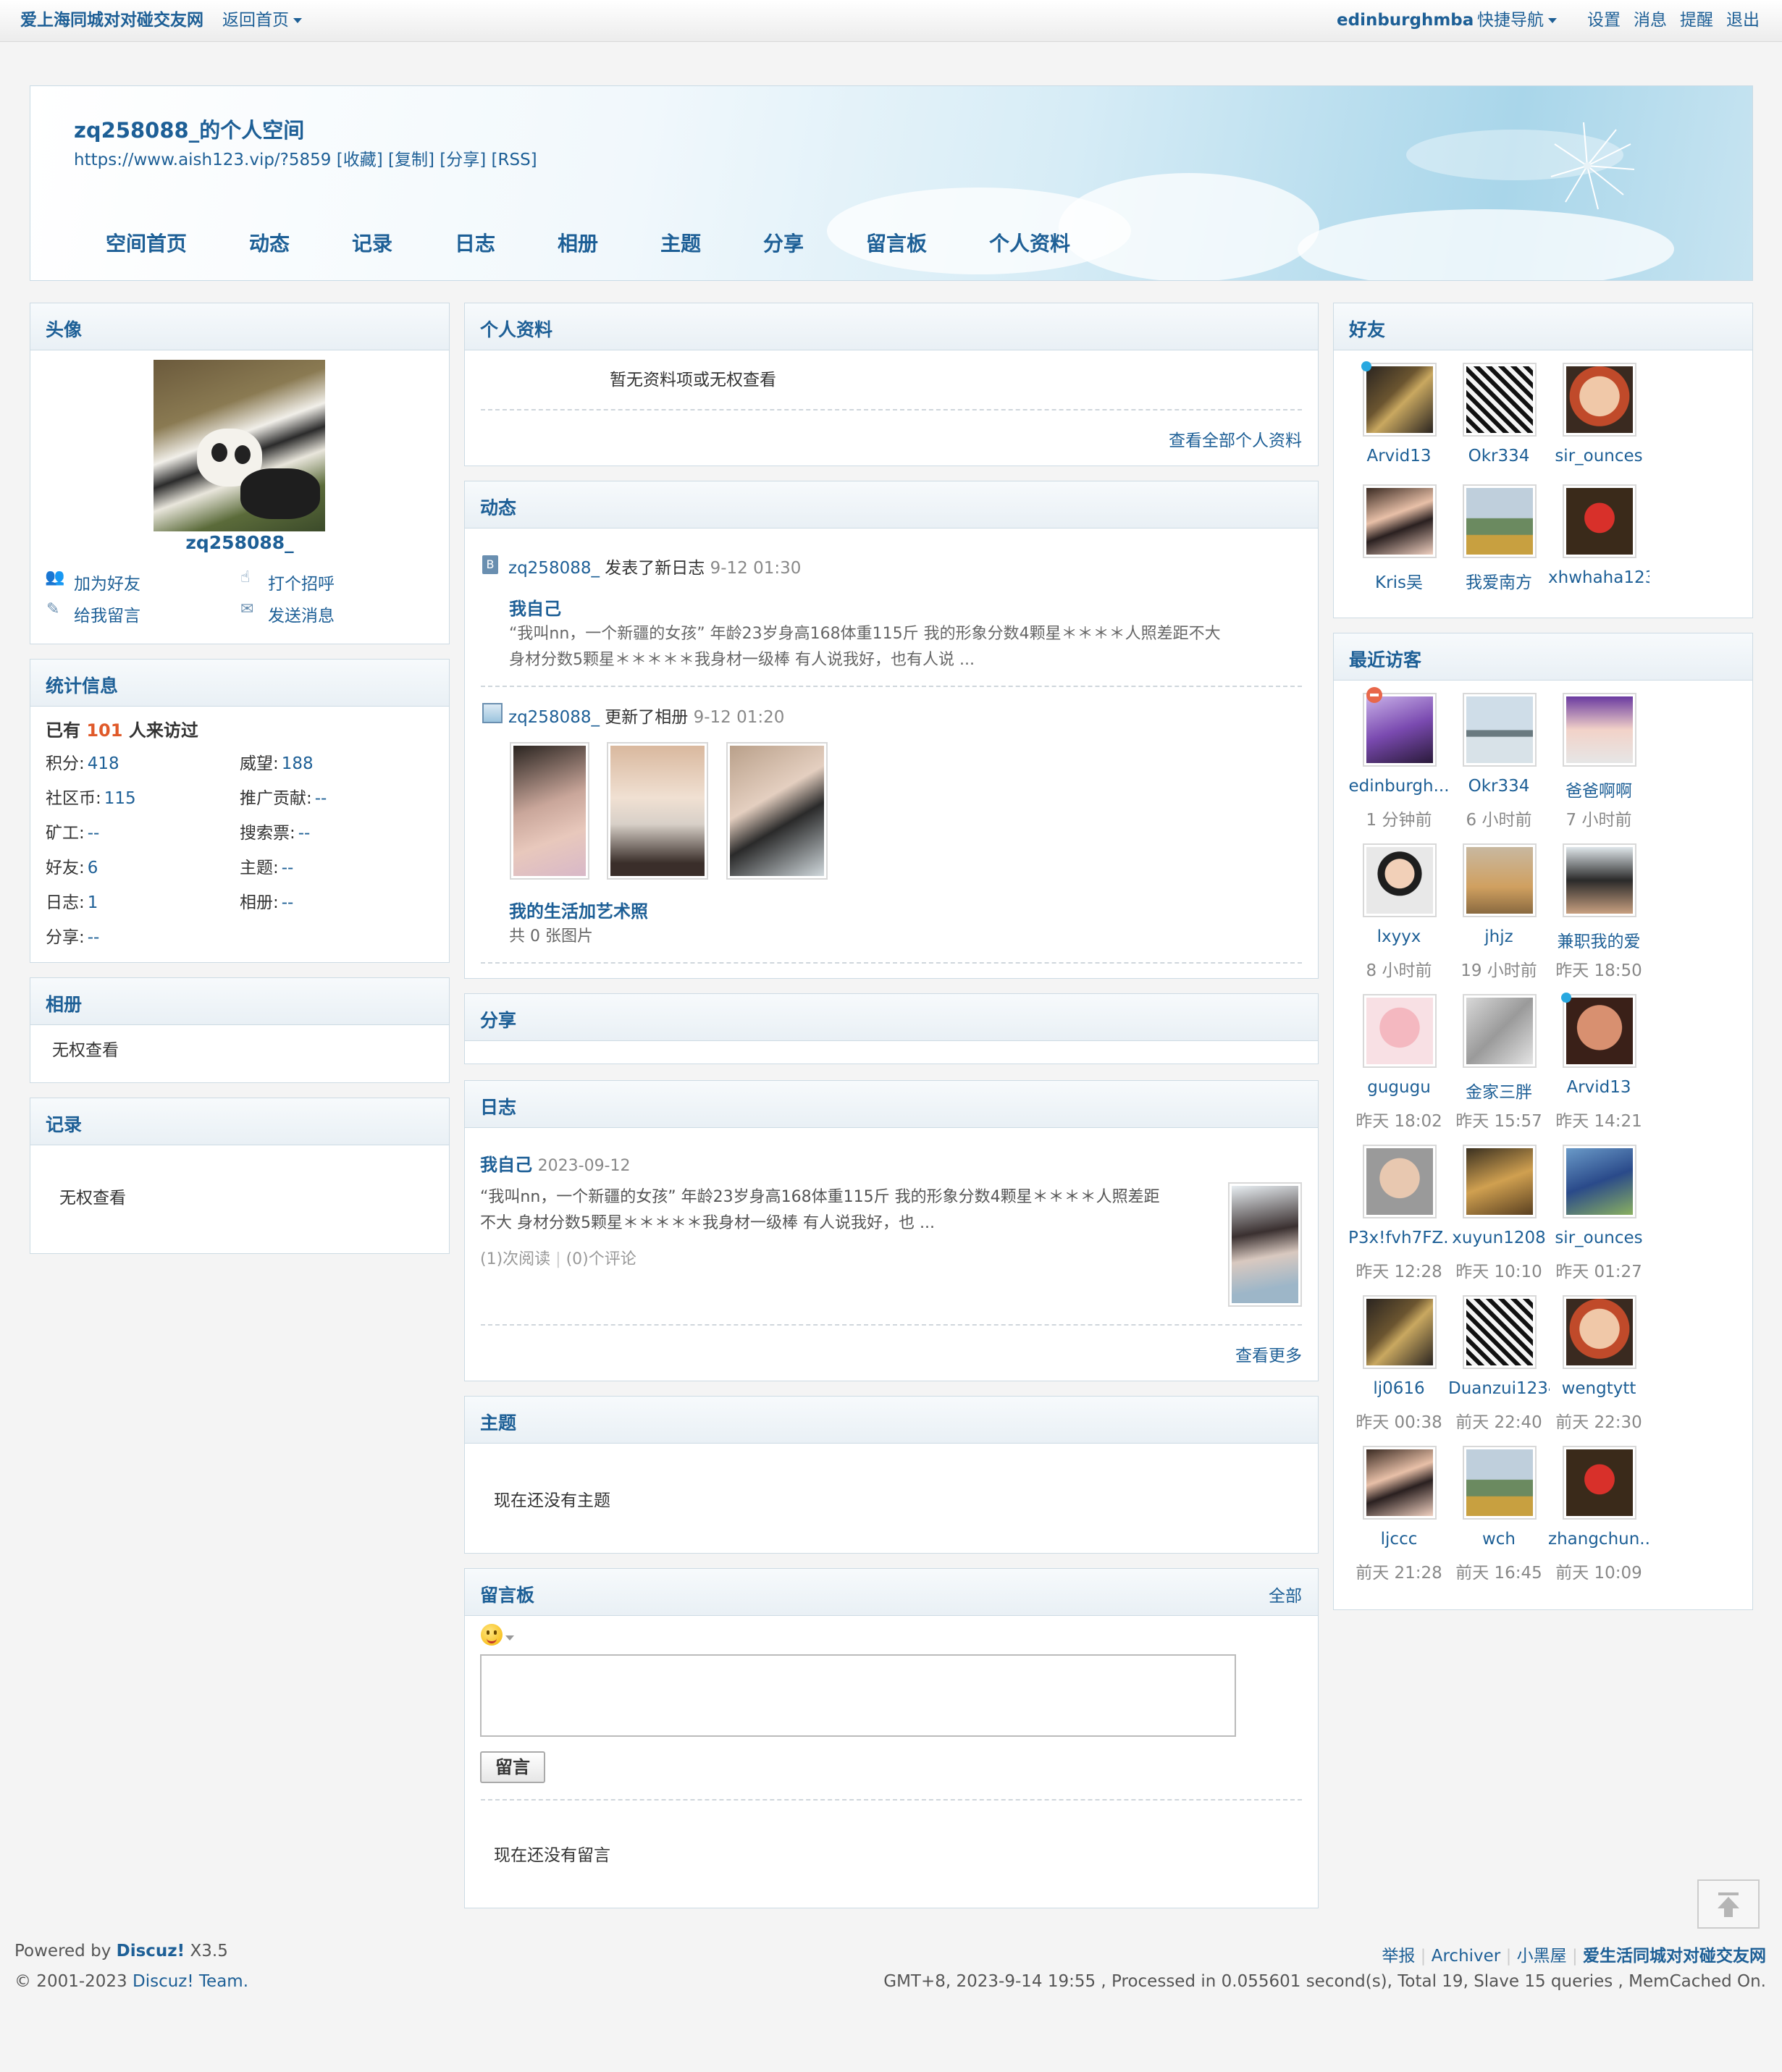 This screenshot has width=1782, height=2072. What do you see at coordinates (1599, 1238) in the screenshot?
I see `visitor-name: sir_ounces` at bounding box center [1599, 1238].